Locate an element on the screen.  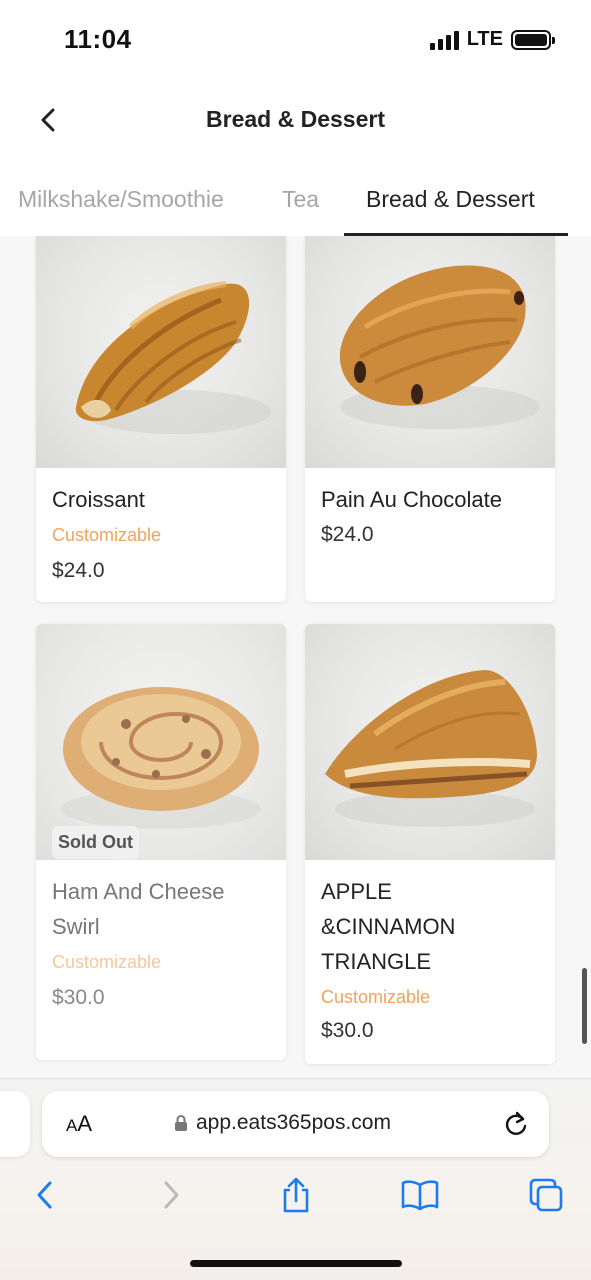
page-header: Bread & Dessert is located at coordinates (295, 120).